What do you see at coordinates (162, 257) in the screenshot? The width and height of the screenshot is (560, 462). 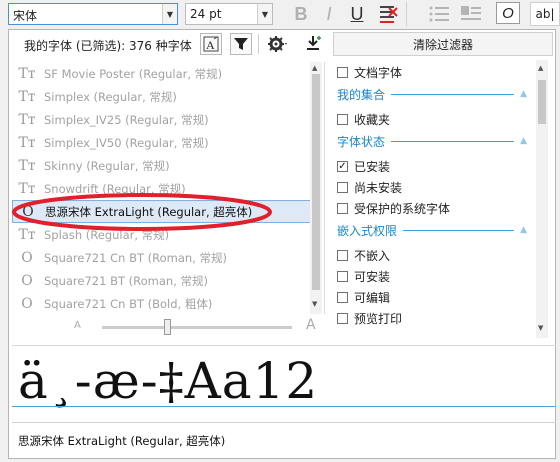 I see `font-list-item: O Square721 Cn BT (Roman, 常规)` at bounding box center [162, 257].